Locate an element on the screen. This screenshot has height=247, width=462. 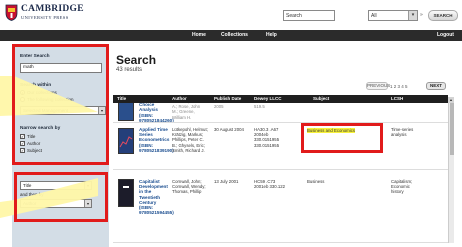
nav-logout: Logout is located at coordinates (445, 35).